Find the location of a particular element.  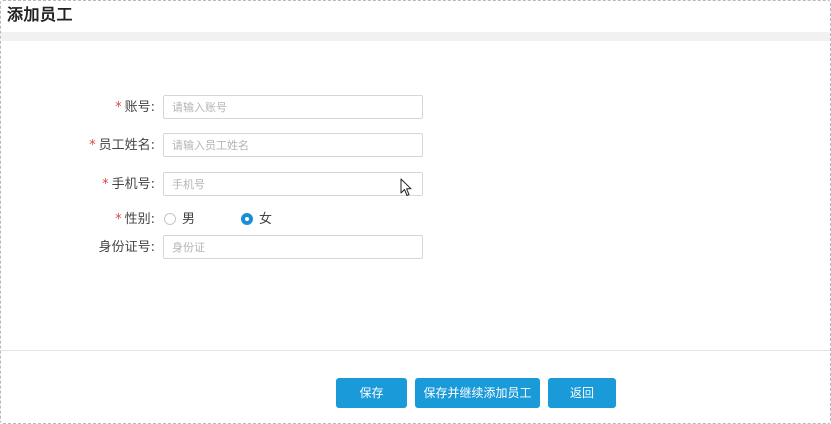

employee-name-label: * 员工姓名: is located at coordinates (122, 146).